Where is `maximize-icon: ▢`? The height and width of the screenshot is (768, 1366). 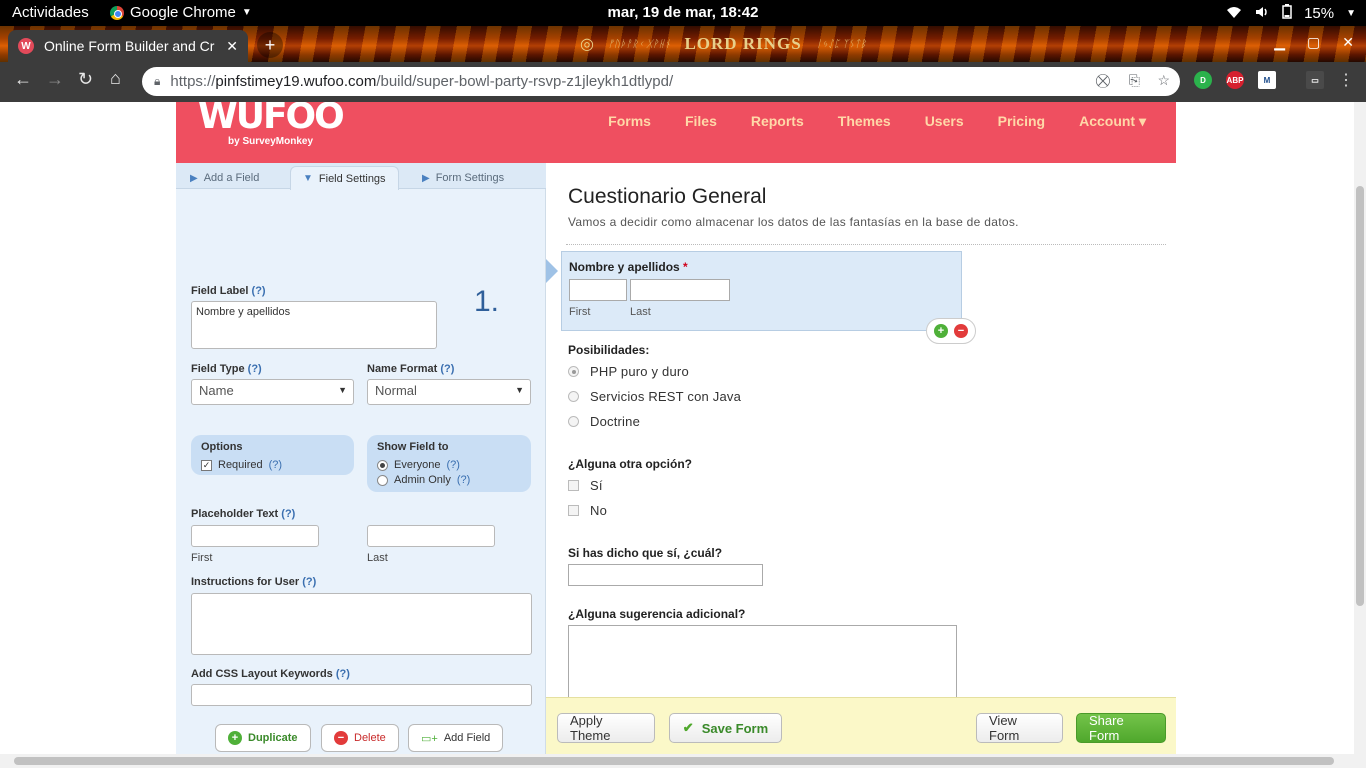
maximize-icon: ▢ is located at coordinates (1313, 42).